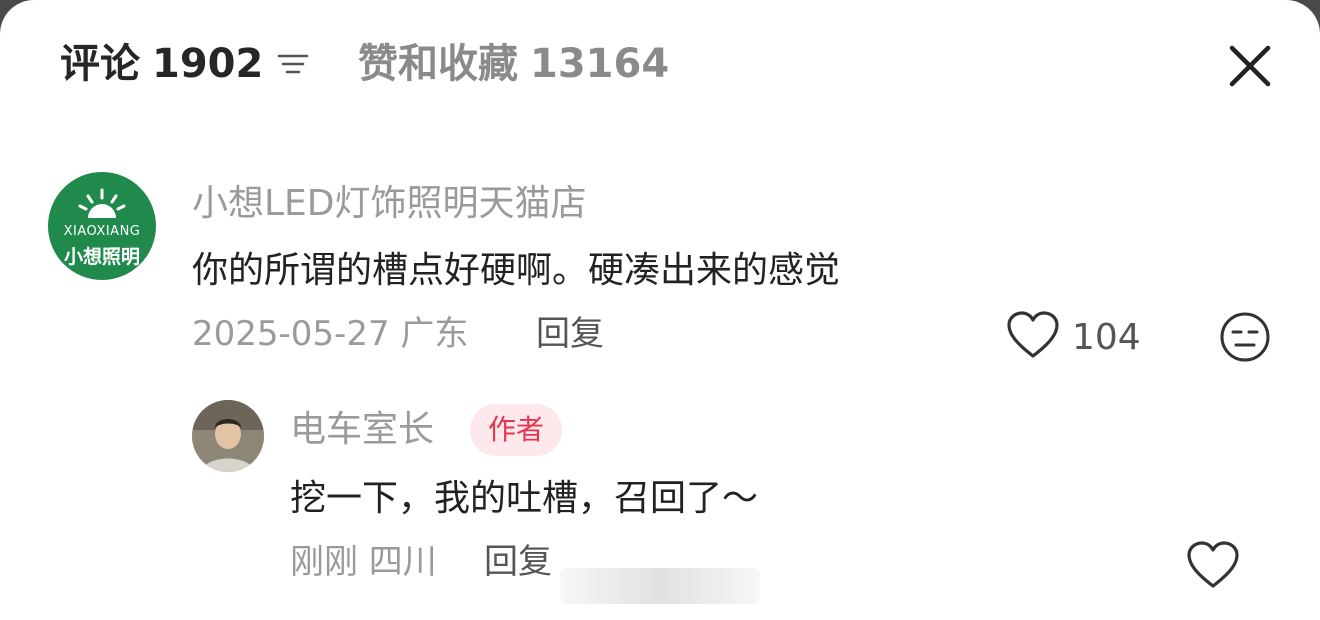 The width and height of the screenshot is (1320, 620). Describe the element at coordinates (438, 64) in the screenshot. I see `tab-likes-label: 赞和收藏` at that location.